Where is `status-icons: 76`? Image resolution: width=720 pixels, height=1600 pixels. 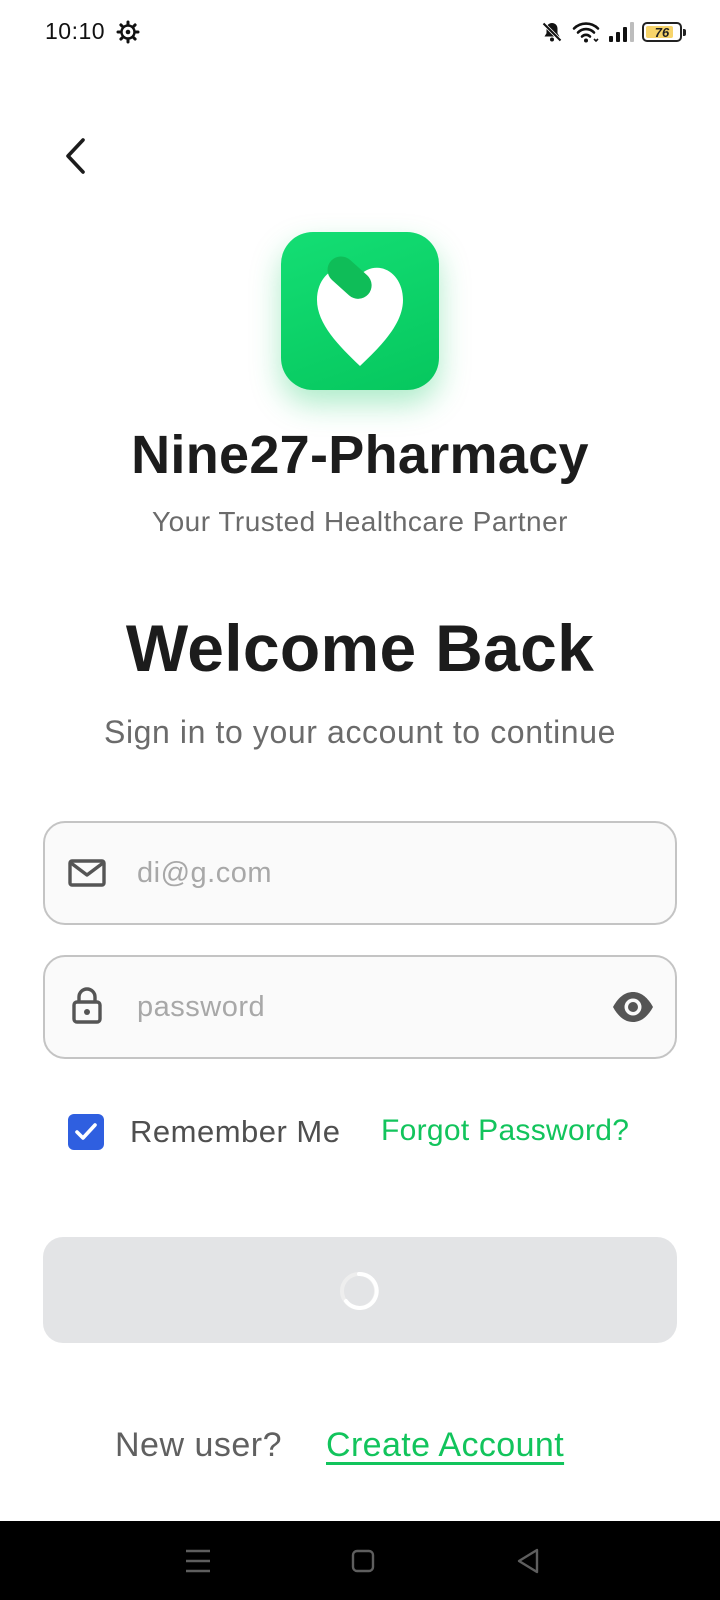
status-icons: 76 is located at coordinates (613, 32).